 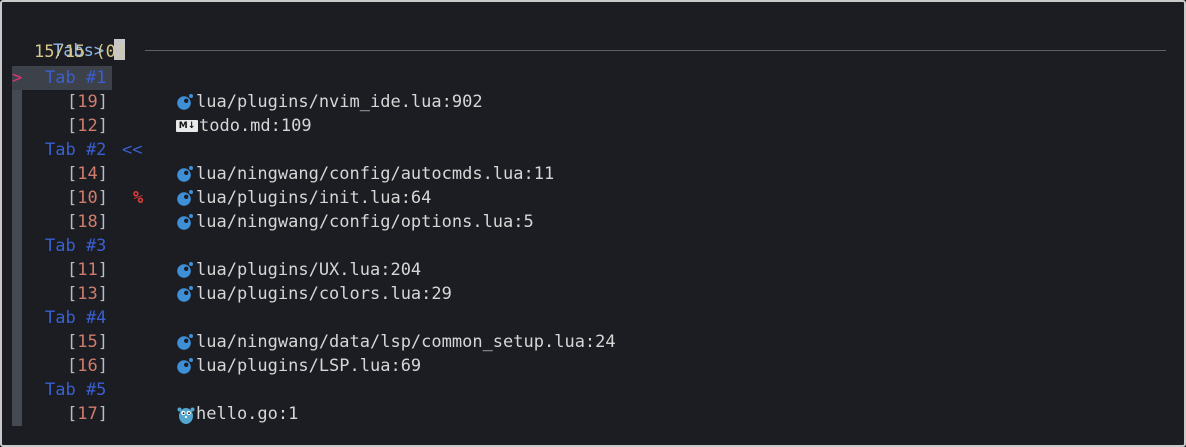 I want to click on buffer-number-value: 15, so click(x=87, y=342).